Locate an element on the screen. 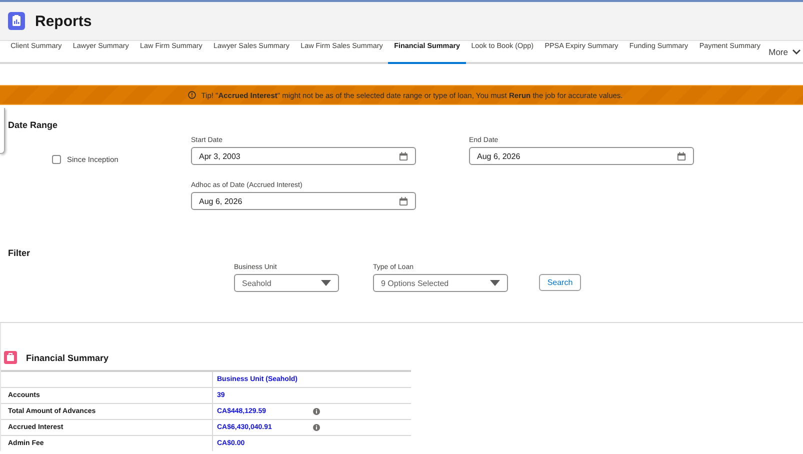 This screenshot has width=803, height=454. section-title: Financial Summary is located at coordinates (67, 357).